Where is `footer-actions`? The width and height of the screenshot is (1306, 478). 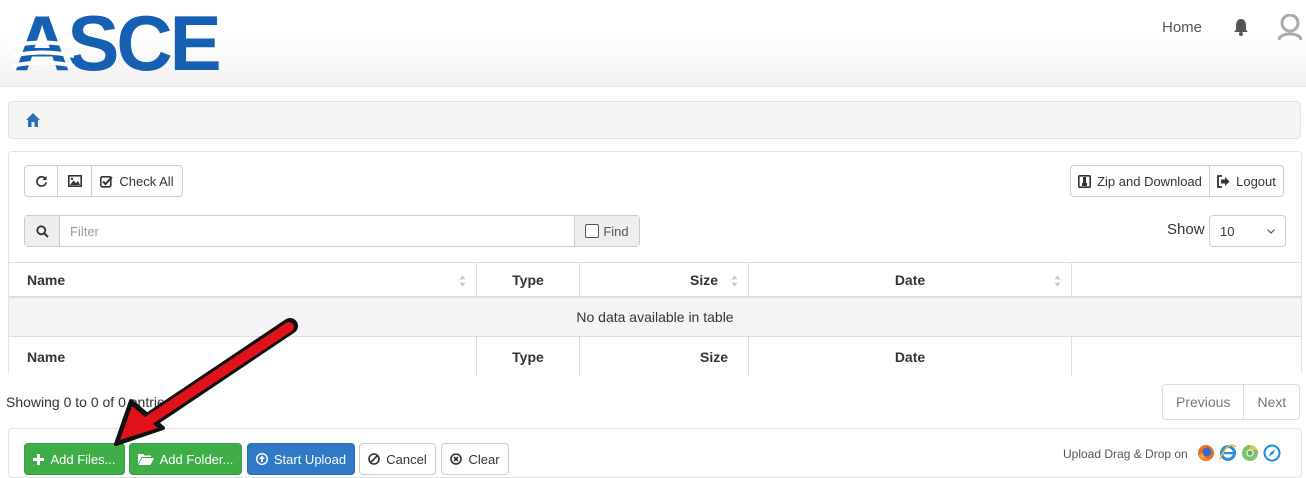 footer-actions is located at coordinates (1186, 356).